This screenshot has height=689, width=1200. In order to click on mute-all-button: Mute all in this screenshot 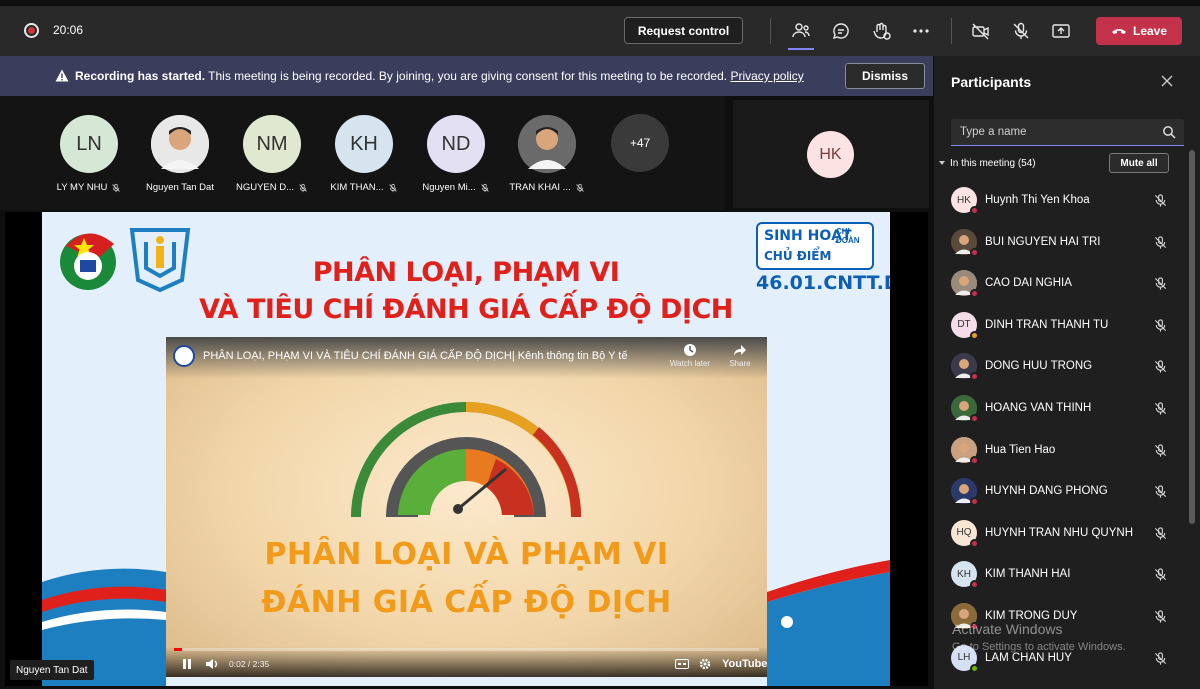, I will do `click(1139, 163)`.